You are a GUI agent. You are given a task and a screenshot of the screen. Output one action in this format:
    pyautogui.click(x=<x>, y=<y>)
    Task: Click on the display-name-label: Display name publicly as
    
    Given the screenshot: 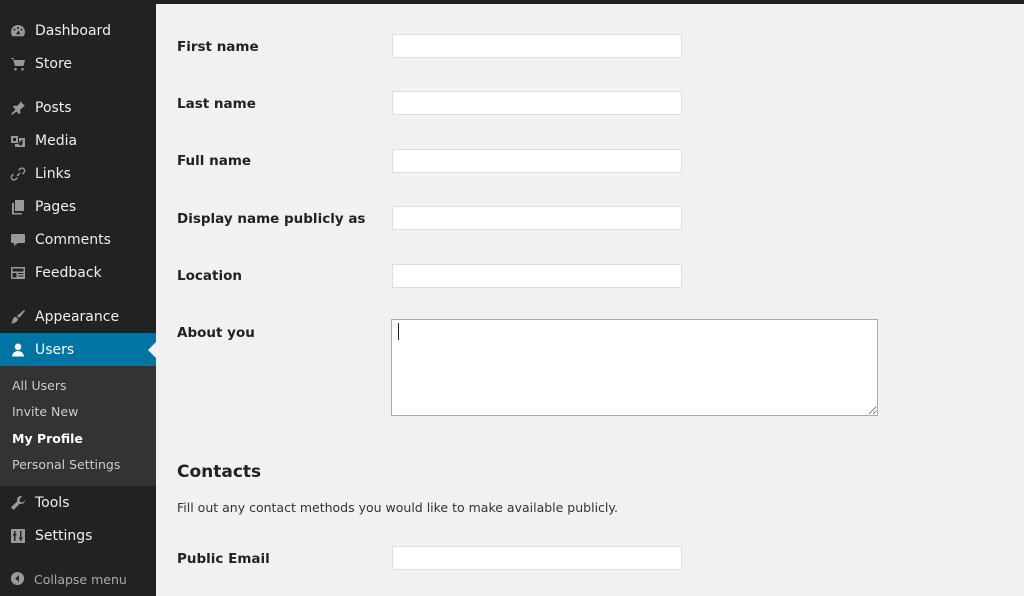 What is the action you would take?
    pyautogui.click(x=271, y=219)
    